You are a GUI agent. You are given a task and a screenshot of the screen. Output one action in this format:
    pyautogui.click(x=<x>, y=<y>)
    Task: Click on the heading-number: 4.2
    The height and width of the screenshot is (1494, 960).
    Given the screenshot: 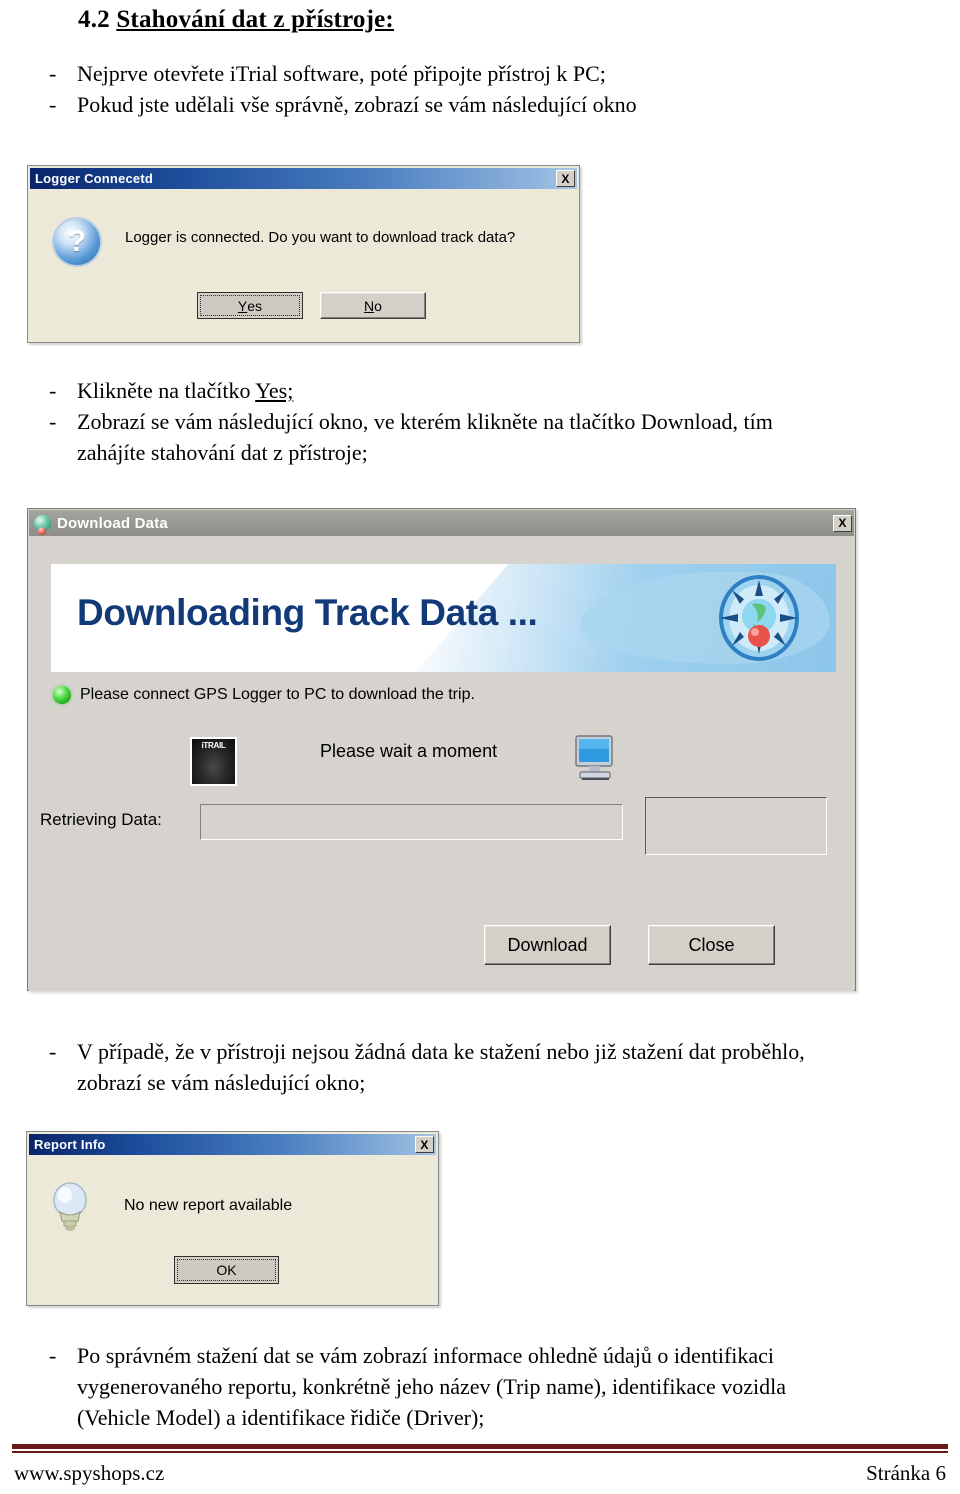 What is the action you would take?
    pyautogui.click(x=94, y=19)
    